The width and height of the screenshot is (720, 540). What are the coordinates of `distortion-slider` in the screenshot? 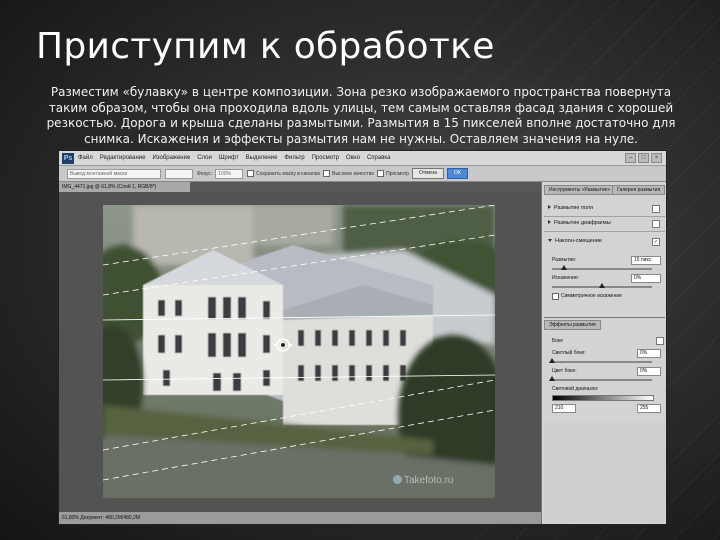 It's located at (602, 285).